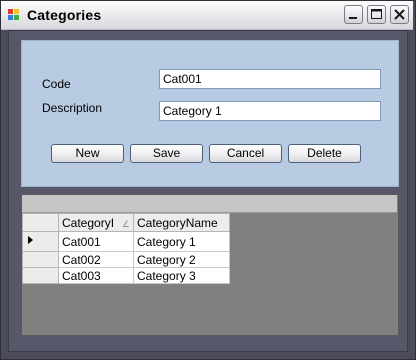  I want to click on close-button, so click(399, 14).